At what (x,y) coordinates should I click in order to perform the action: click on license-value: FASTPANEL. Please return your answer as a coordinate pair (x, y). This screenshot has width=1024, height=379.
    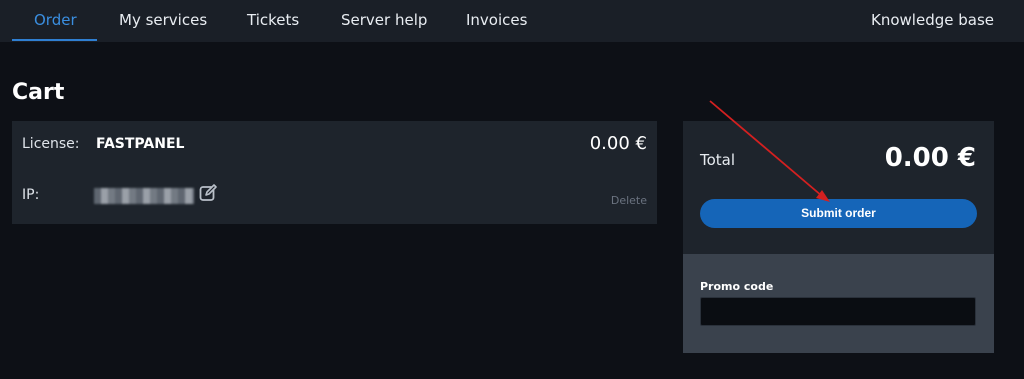
    Looking at the image, I should click on (140, 144).